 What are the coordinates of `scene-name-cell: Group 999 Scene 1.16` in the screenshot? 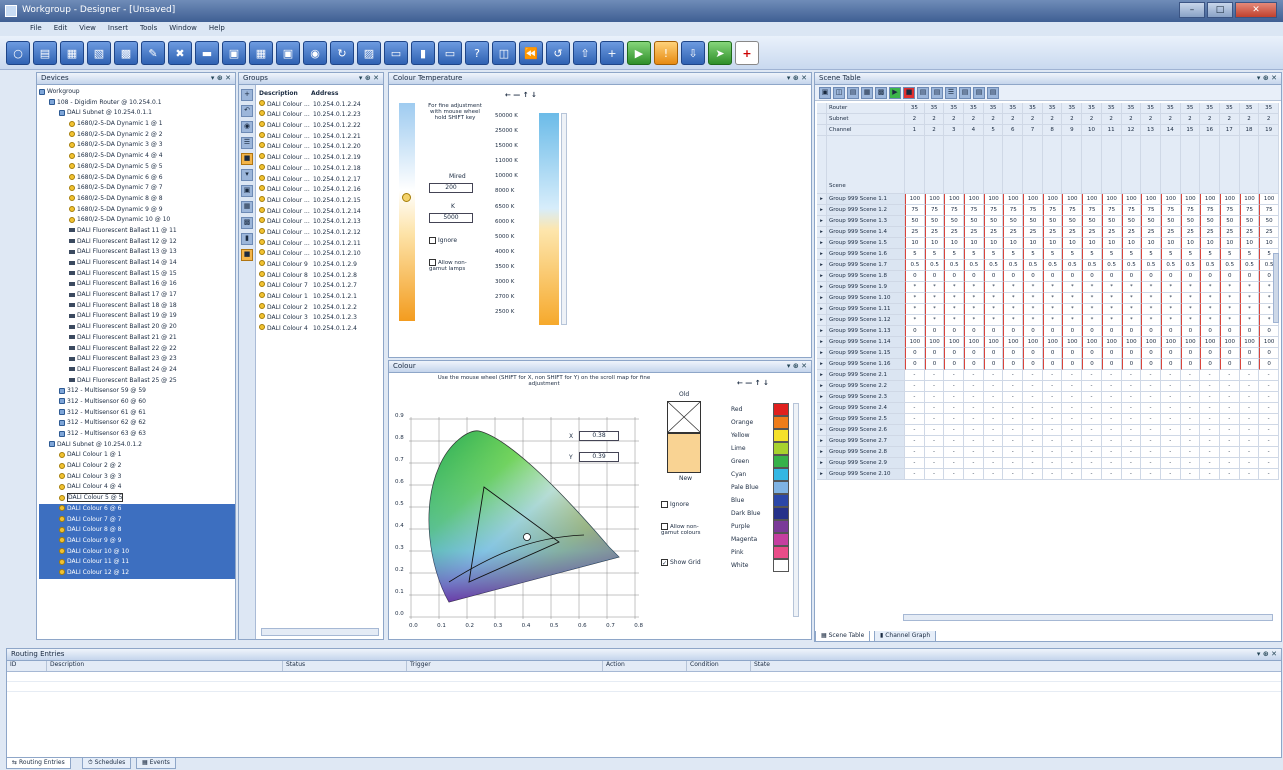 It's located at (866, 364).